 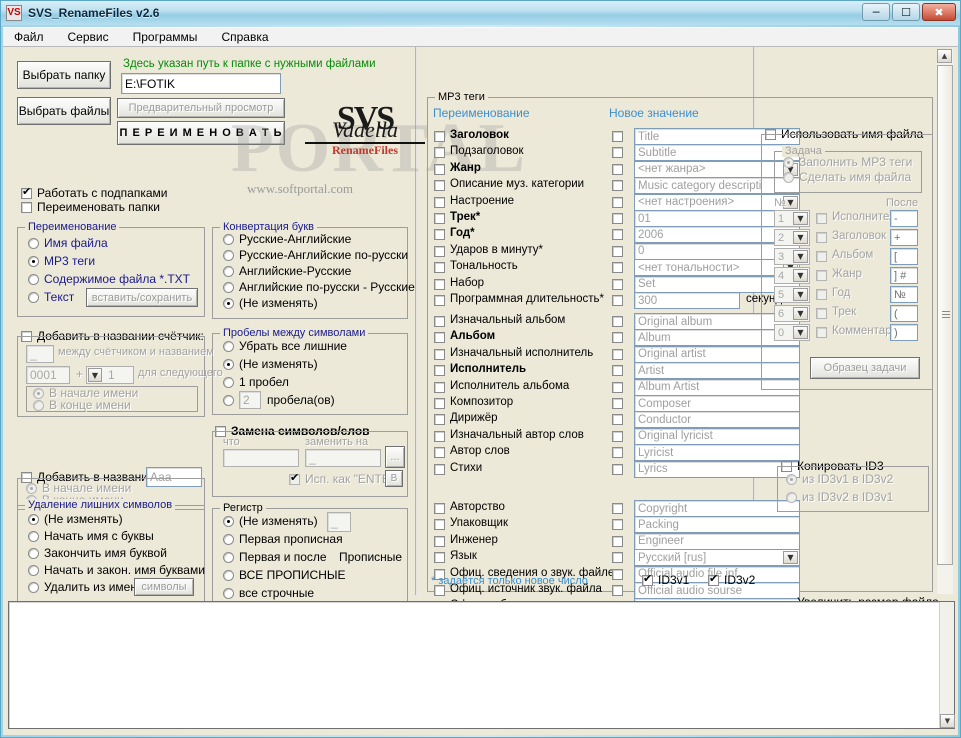 I want to click on addname-position-start-radio, so click(x=31, y=488).